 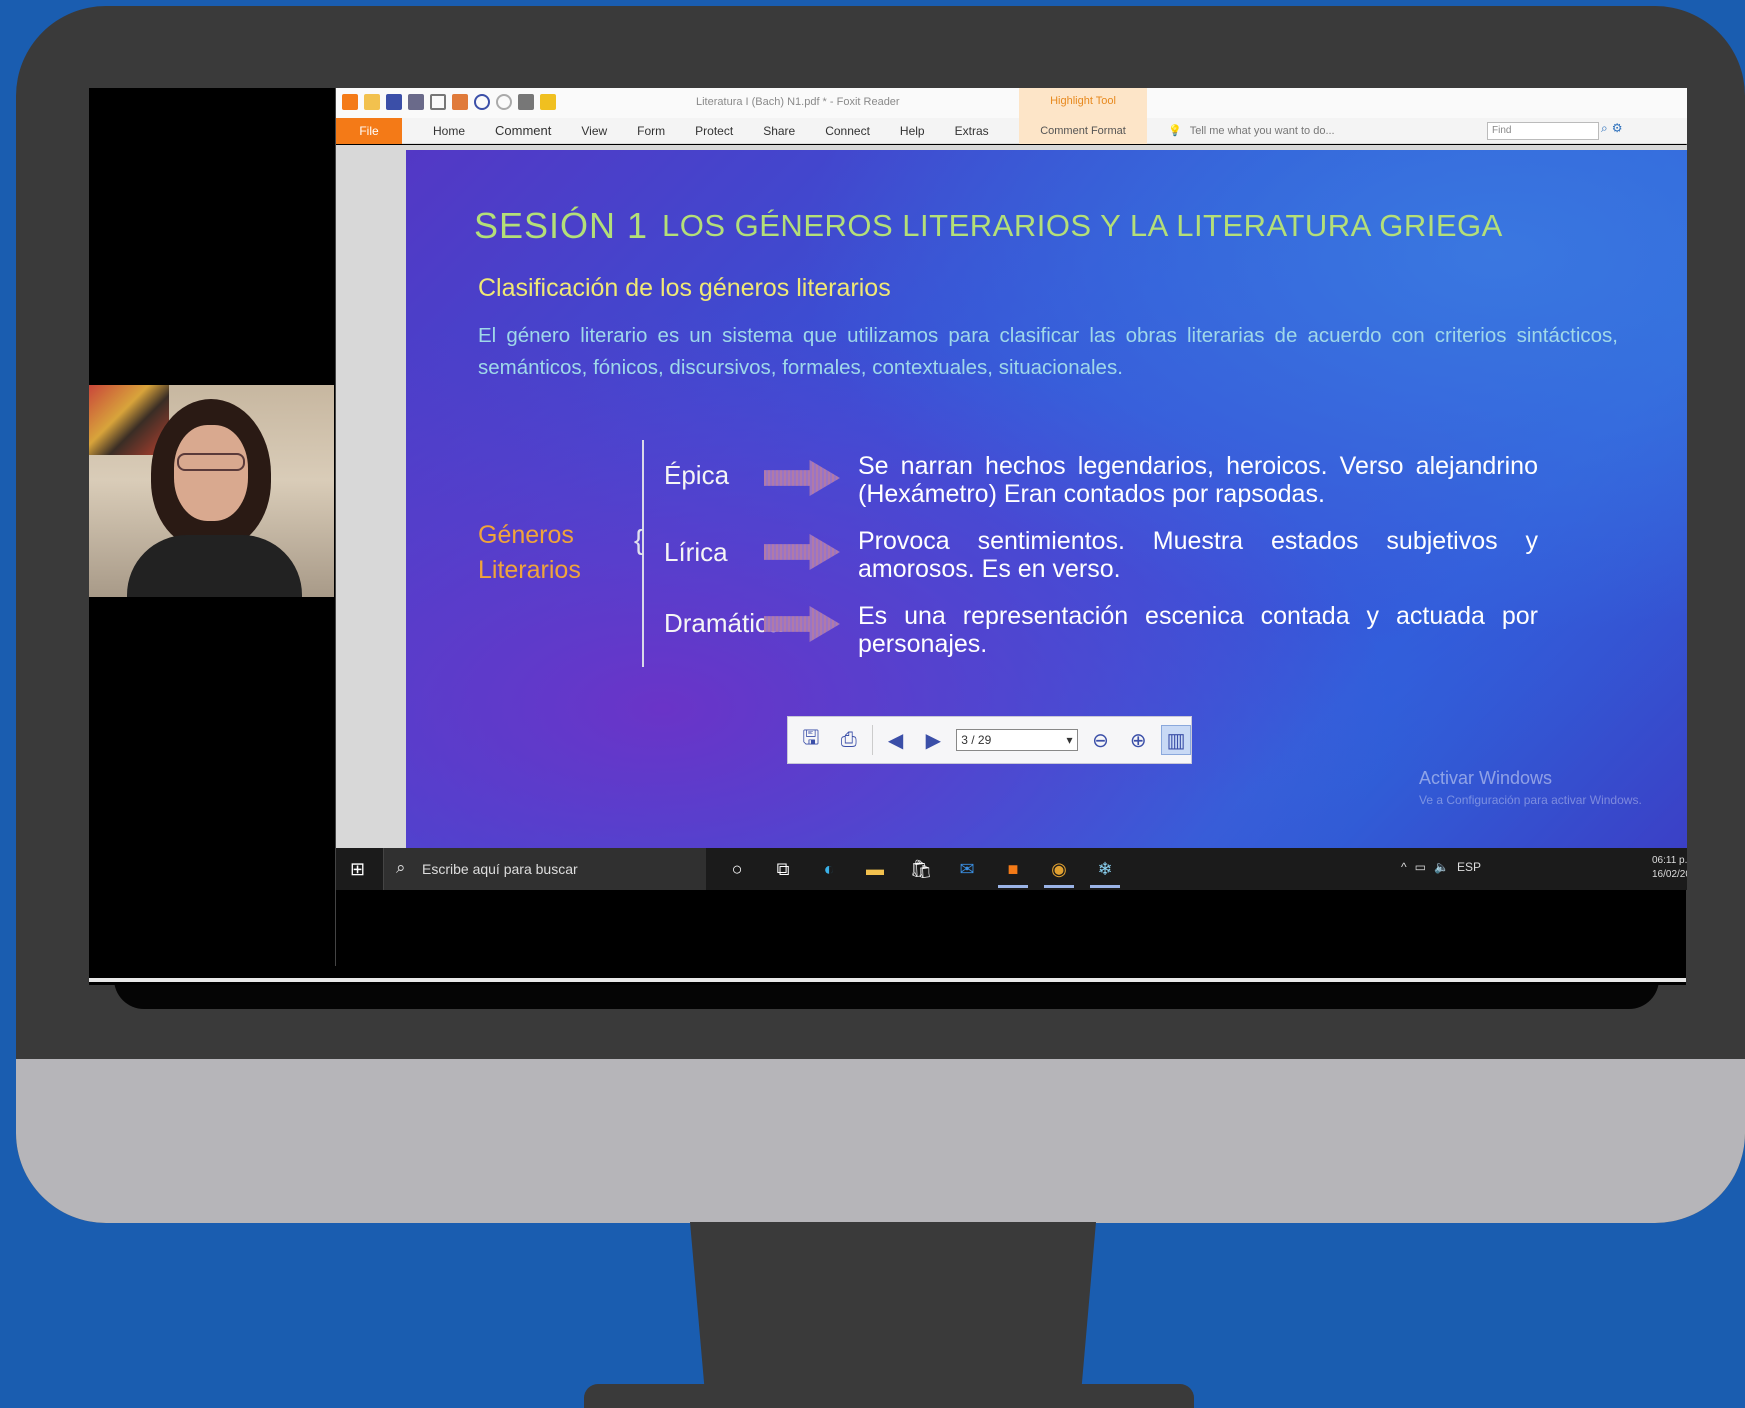 What do you see at coordinates (1420, 867) in the screenshot?
I see `network-icon: ▭` at bounding box center [1420, 867].